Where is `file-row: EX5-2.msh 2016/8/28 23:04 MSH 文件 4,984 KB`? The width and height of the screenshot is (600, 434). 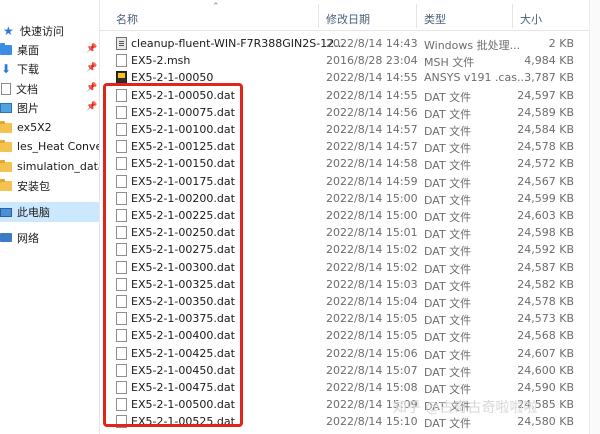 file-row: EX5-2.msh 2016/8/28 23:04 MSH 文件 4,984 KB is located at coordinates (350, 60).